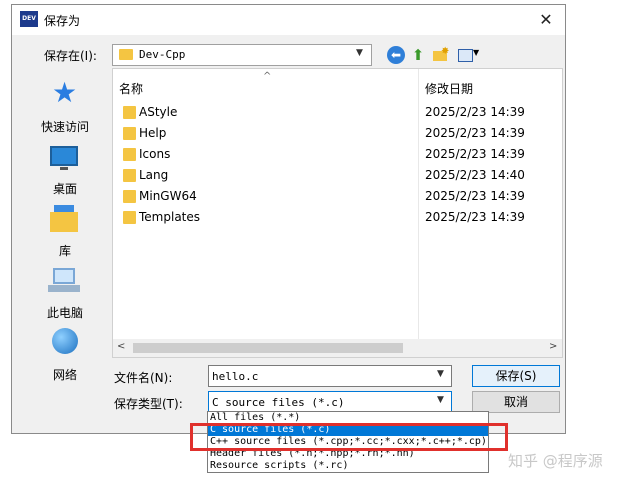 This screenshot has height=487, width=638. What do you see at coordinates (143, 378) in the screenshot?
I see `filename-label: 文件名(N):` at bounding box center [143, 378].